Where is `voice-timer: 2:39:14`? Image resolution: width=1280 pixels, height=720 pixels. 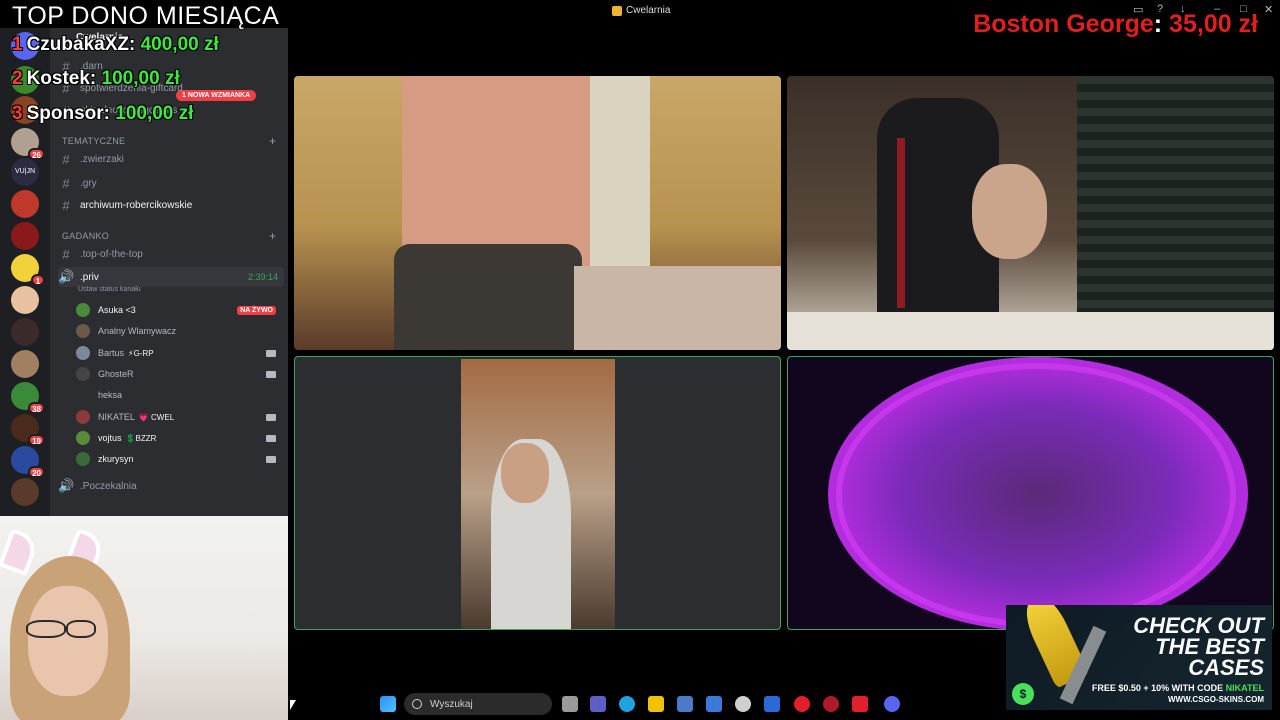
voice-timer: 2:39:14 is located at coordinates (262, 277).